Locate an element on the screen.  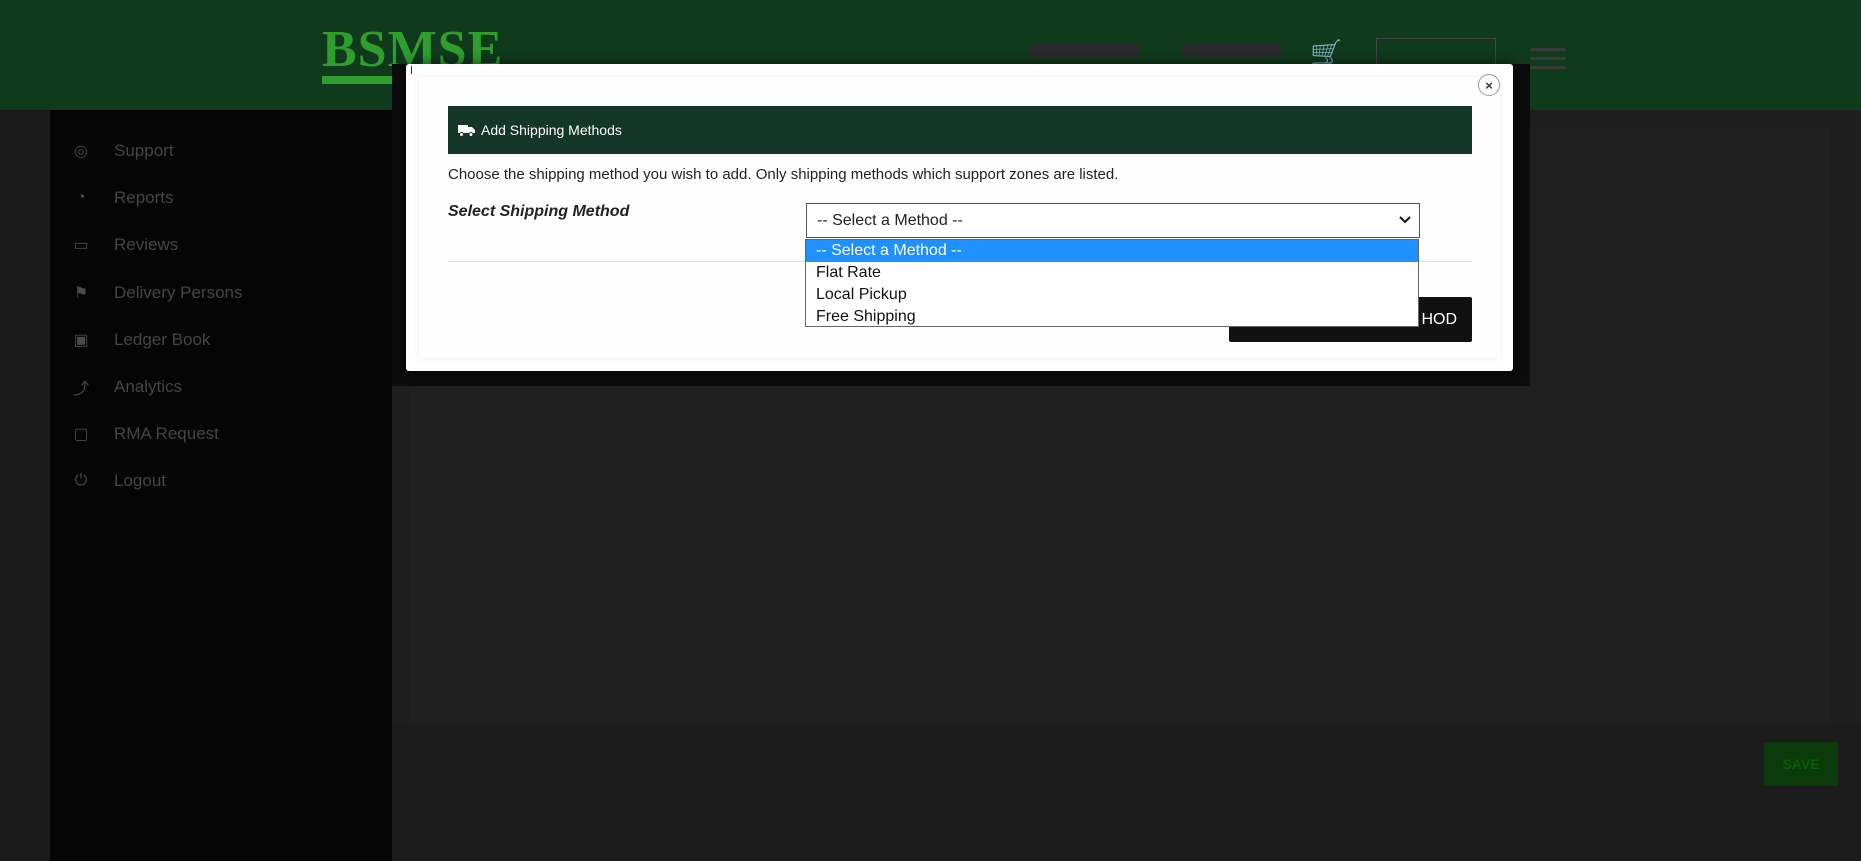
sidebar-item-analytics: ⤴ Analytics is located at coordinates (126, 387).